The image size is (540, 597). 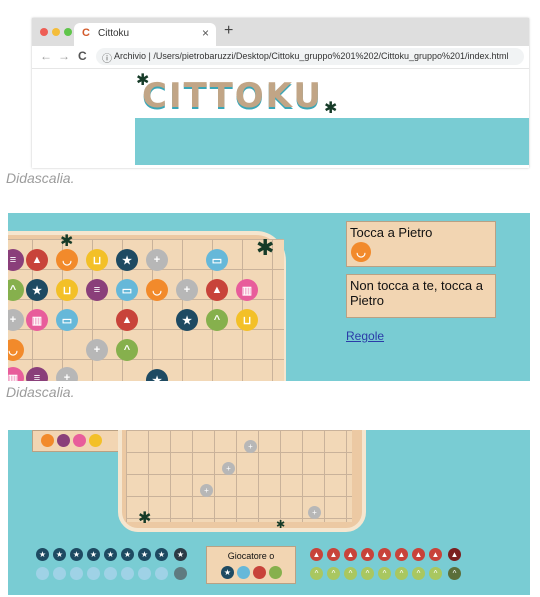 I want to click on tab-close-icon: ×, so click(x=205, y=33).